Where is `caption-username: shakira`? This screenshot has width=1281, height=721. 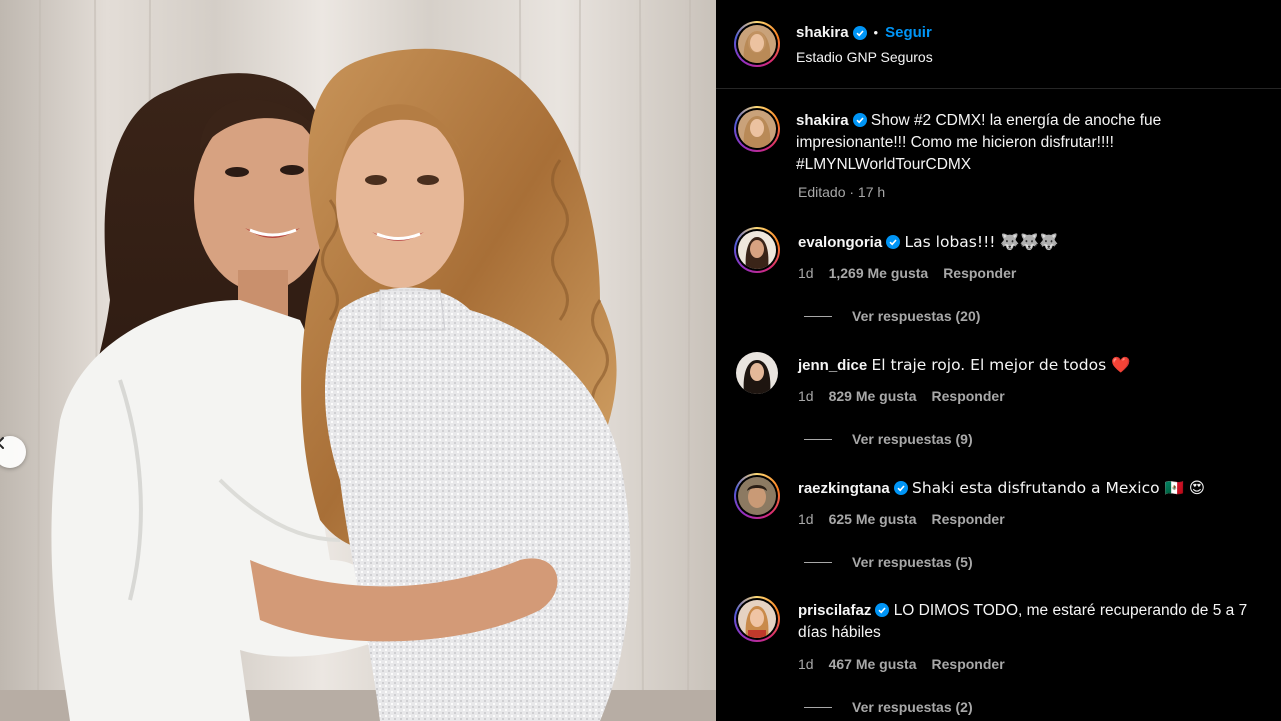 caption-username: shakira is located at coordinates (822, 120).